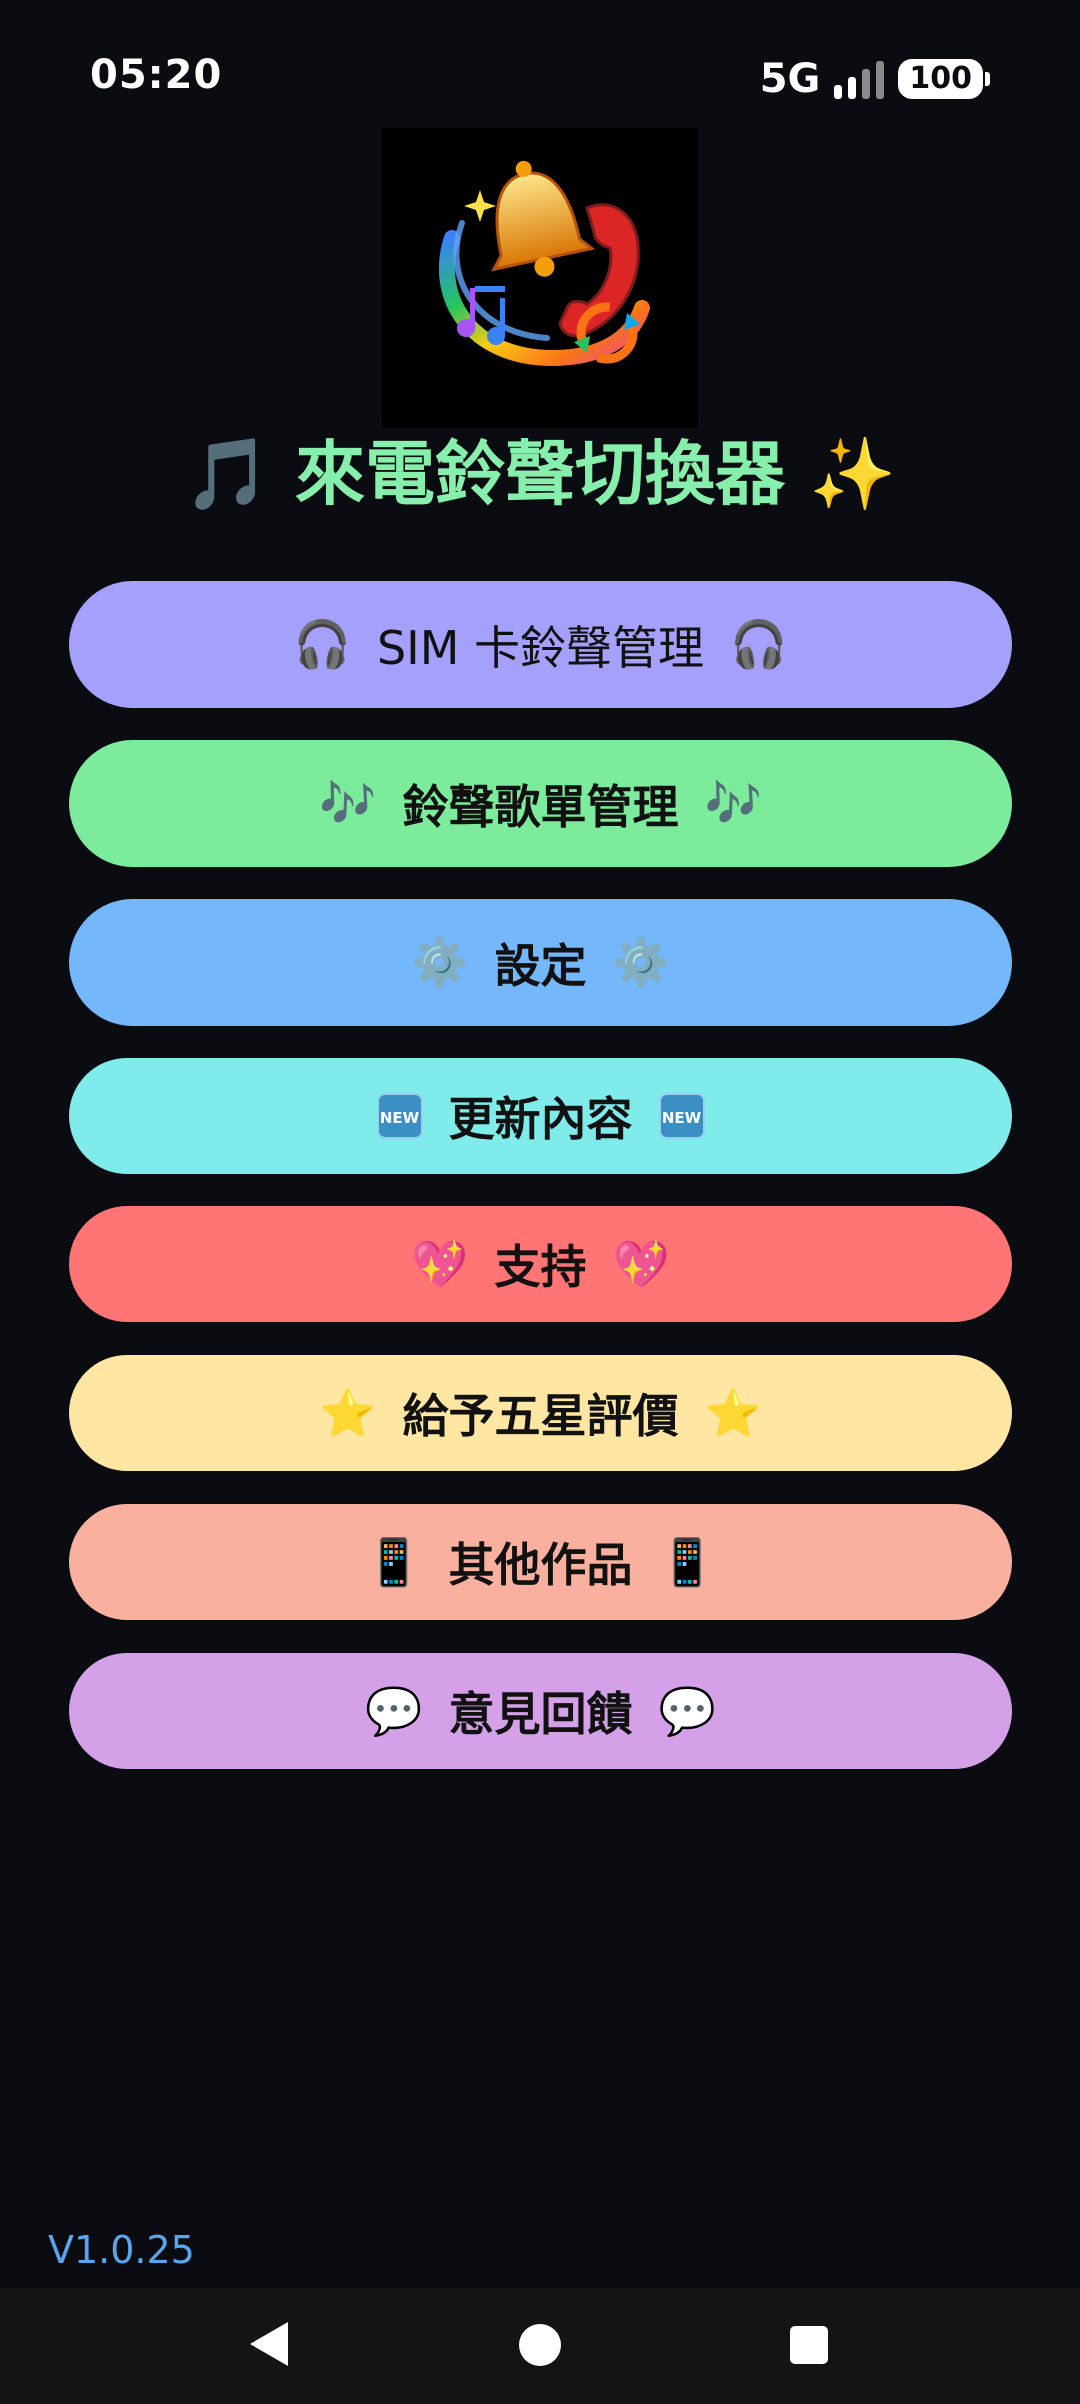  What do you see at coordinates (540, 1416) in the screenshot?
I see `rate-label: 給予五星評價` at bounding box center [540, 1416].